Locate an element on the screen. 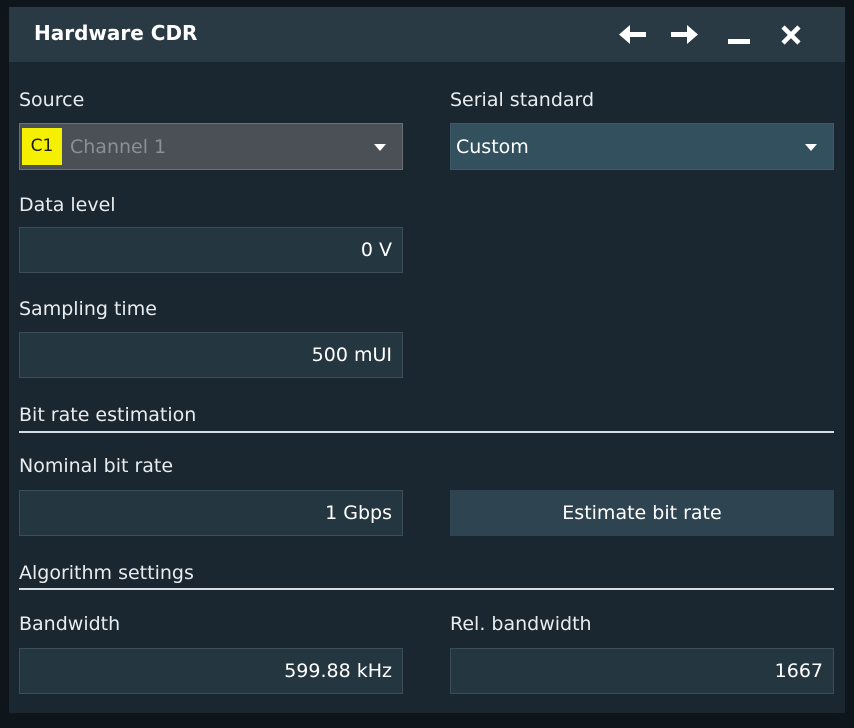  arrow-left-icon is located at coordinates (633, 35).